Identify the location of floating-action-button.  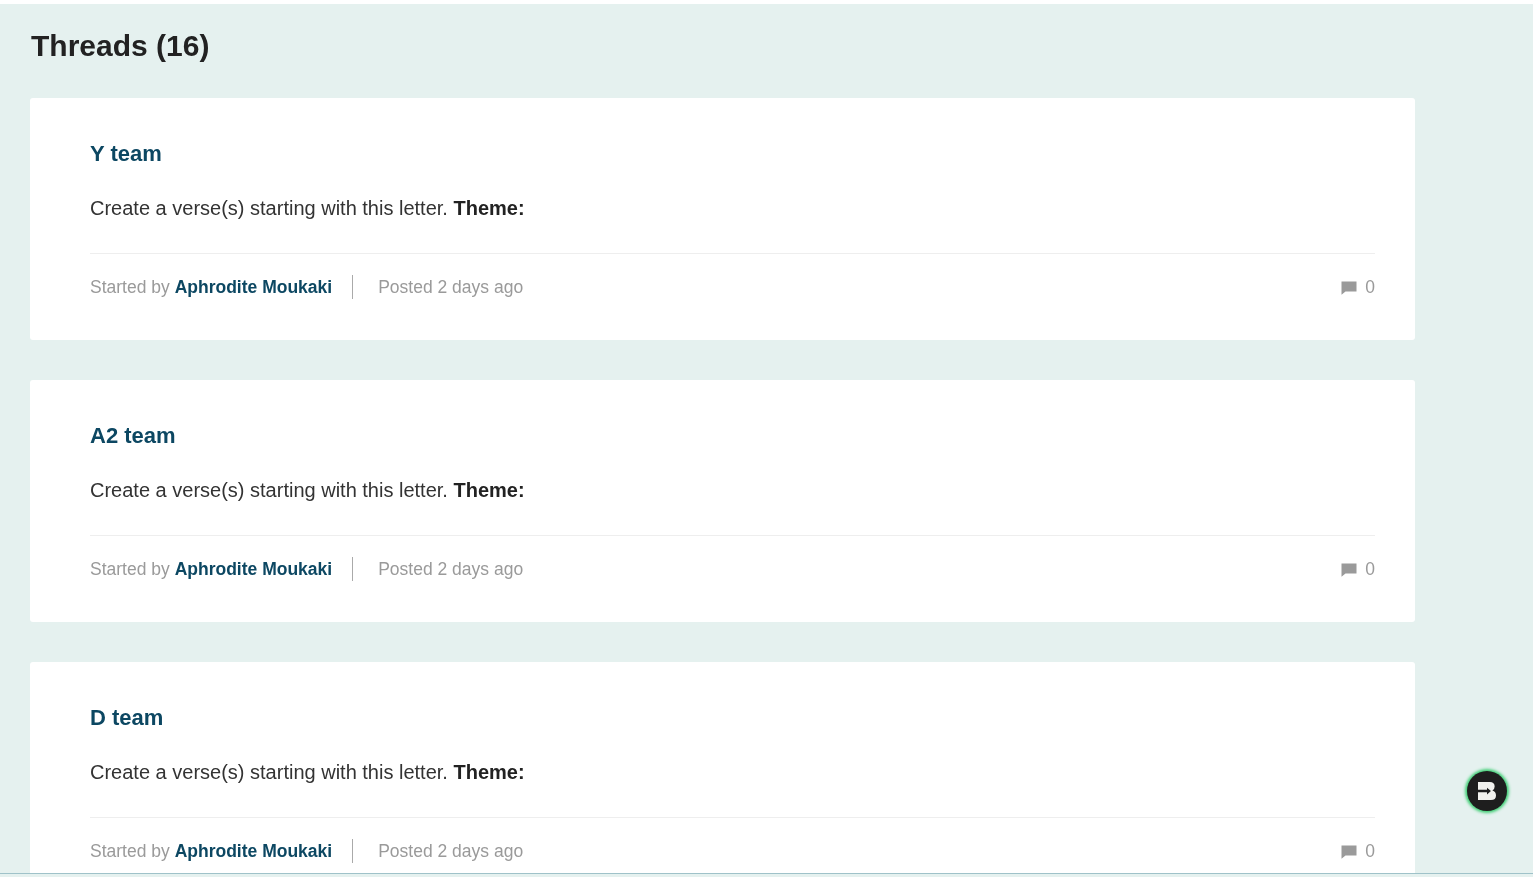
(1487, 791).